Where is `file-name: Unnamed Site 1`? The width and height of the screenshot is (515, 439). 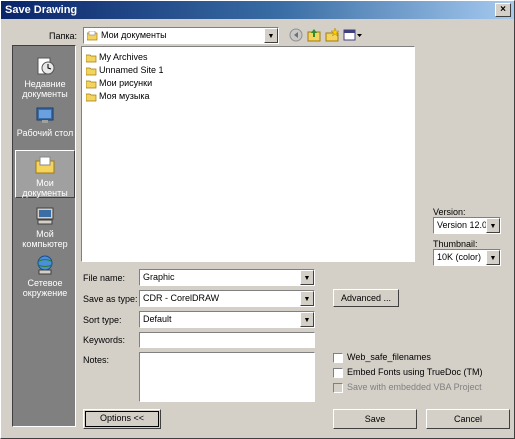 file-name: Unnamed Site 1 is located at coordinates (131, 70).